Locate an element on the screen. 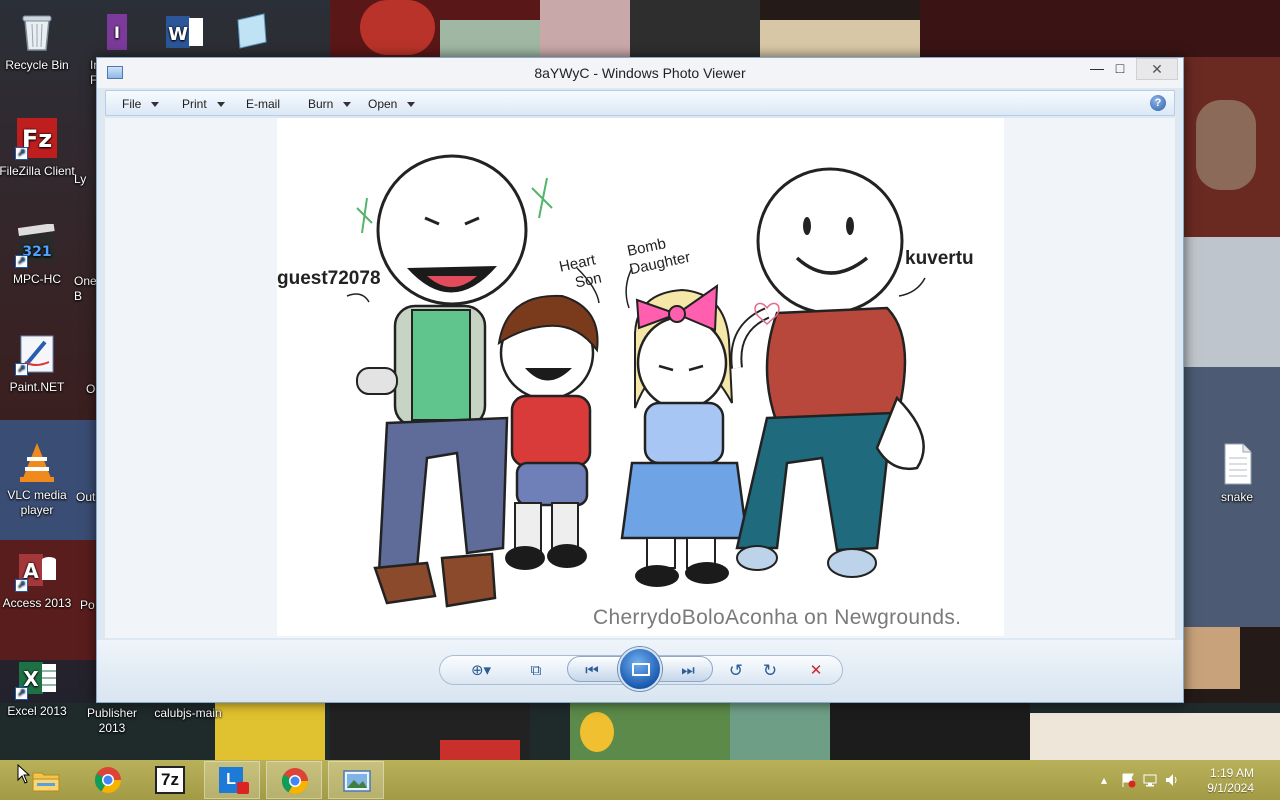 This screenshot has width=1280, height=800. taskbar: 7z L ▴ 1:19 AM 9/1/2024 is located at coordinates (640, 780).